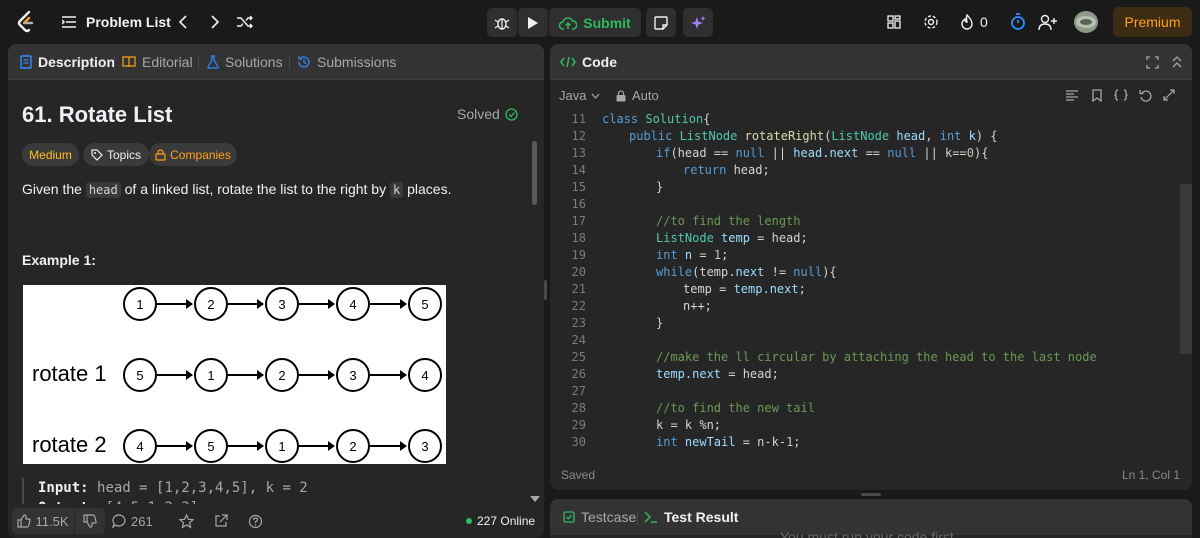 The height and width of the screenshot is (538, 1200). I want to click on chevron-left-icon, so click(183, 22).